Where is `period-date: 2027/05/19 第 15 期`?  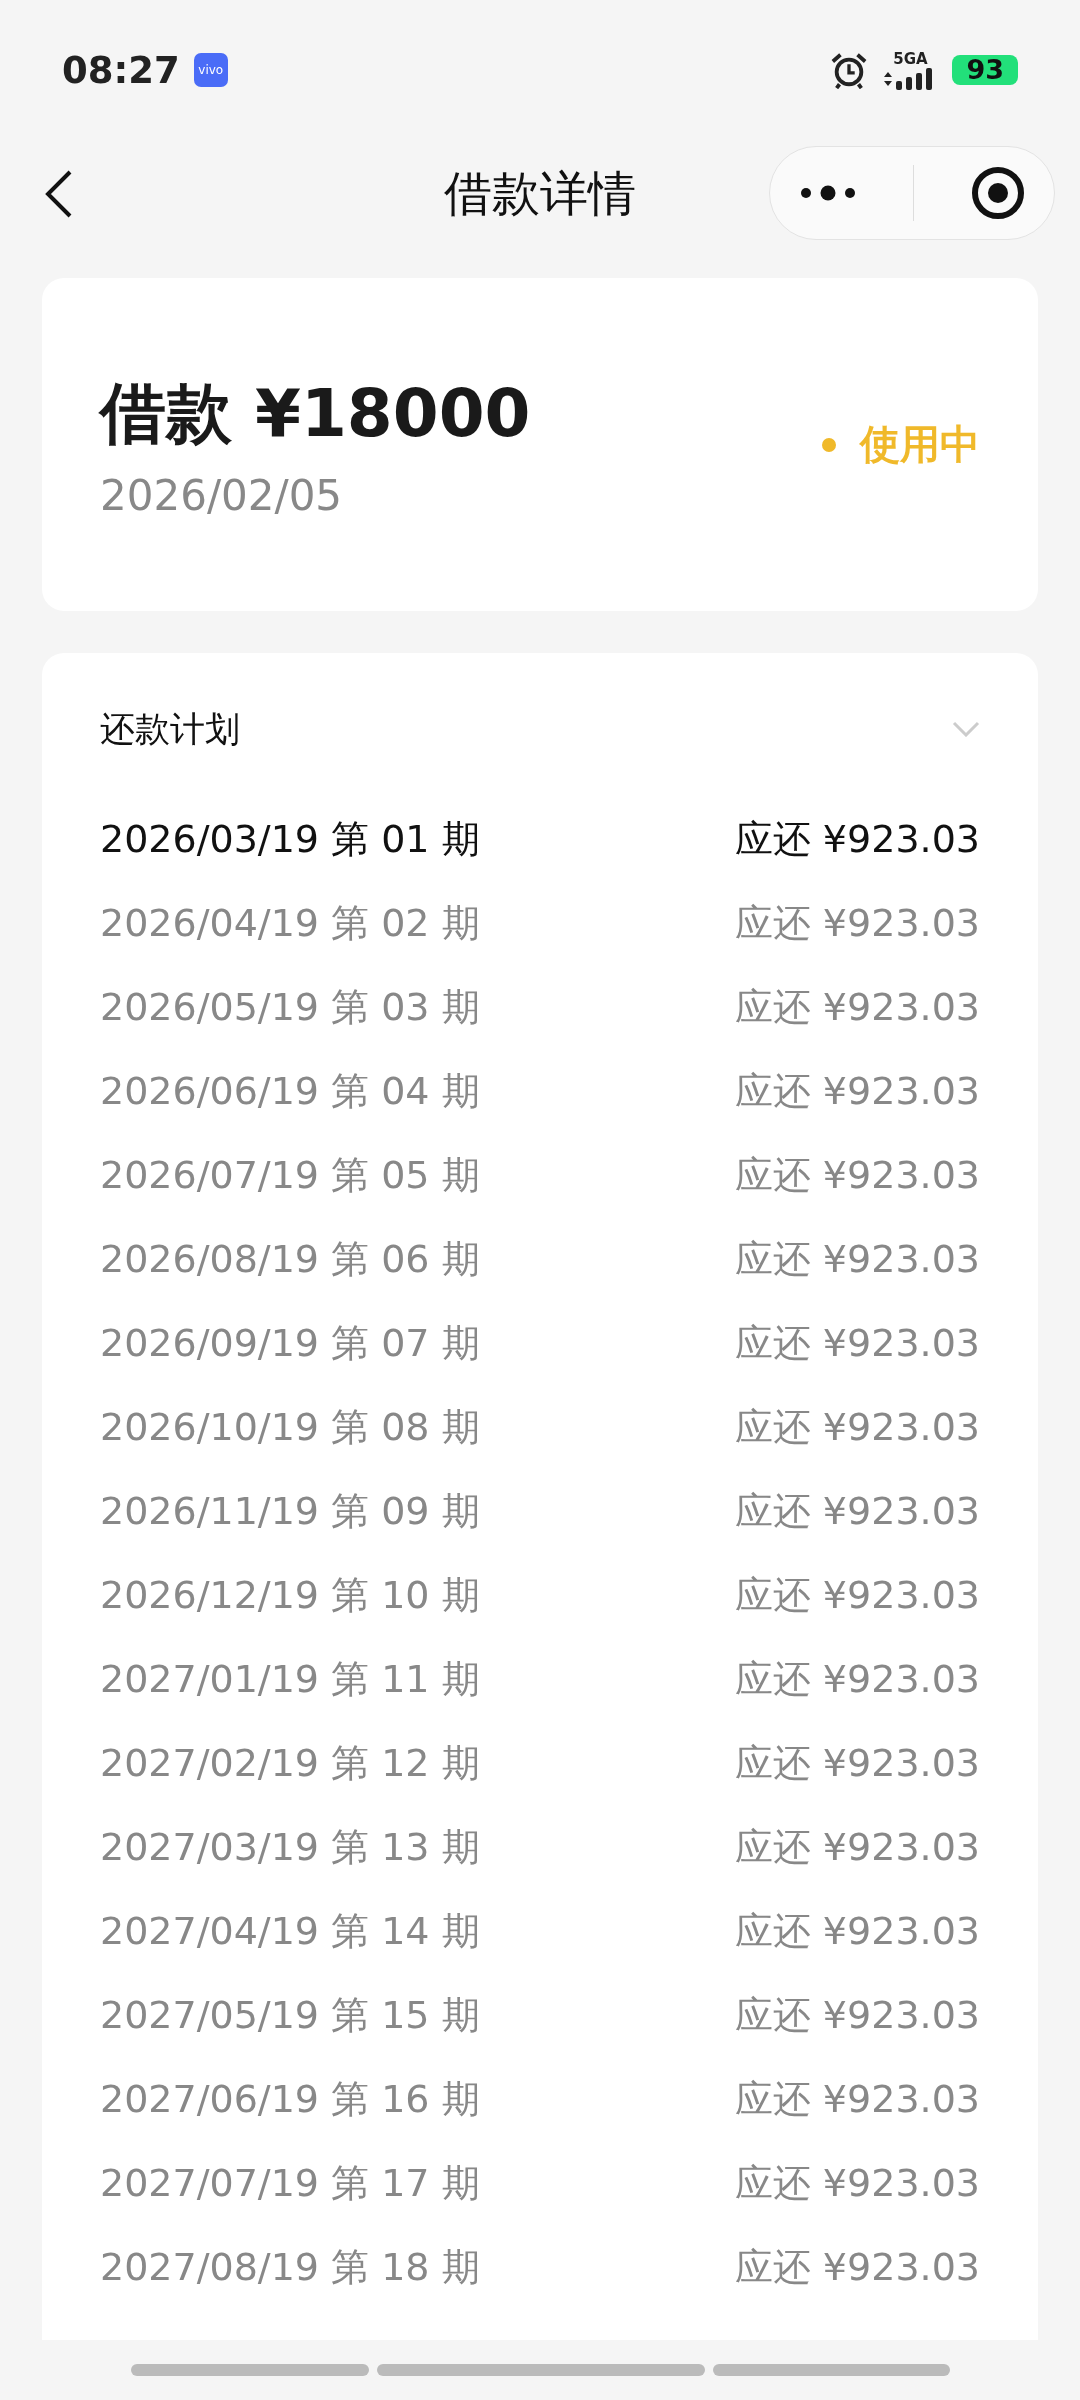 period-date: 2027/05/19 第 15 期 is located at coordinates (290, 2015).